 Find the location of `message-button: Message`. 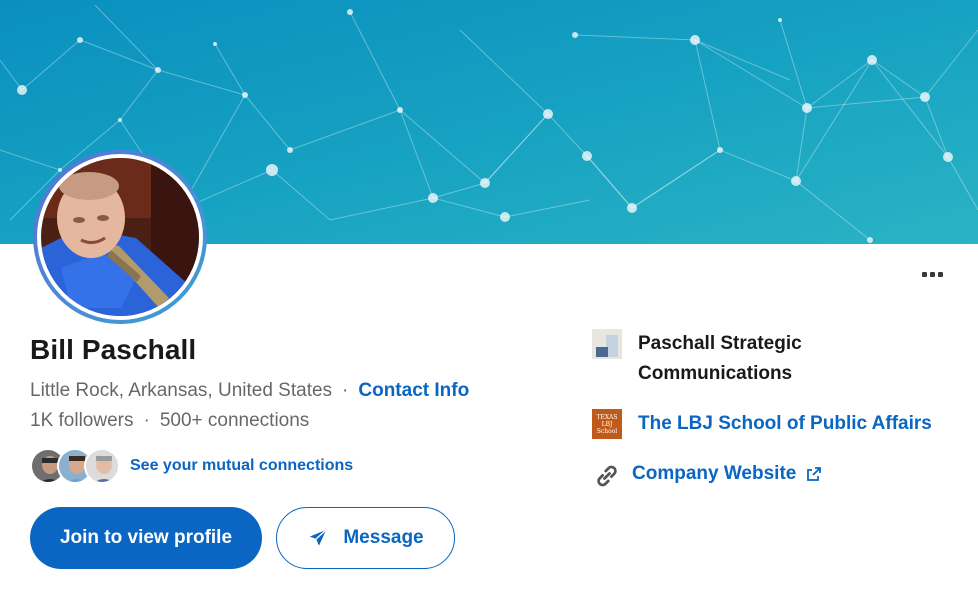

message-button: Message is located at coordinates (365, 538).